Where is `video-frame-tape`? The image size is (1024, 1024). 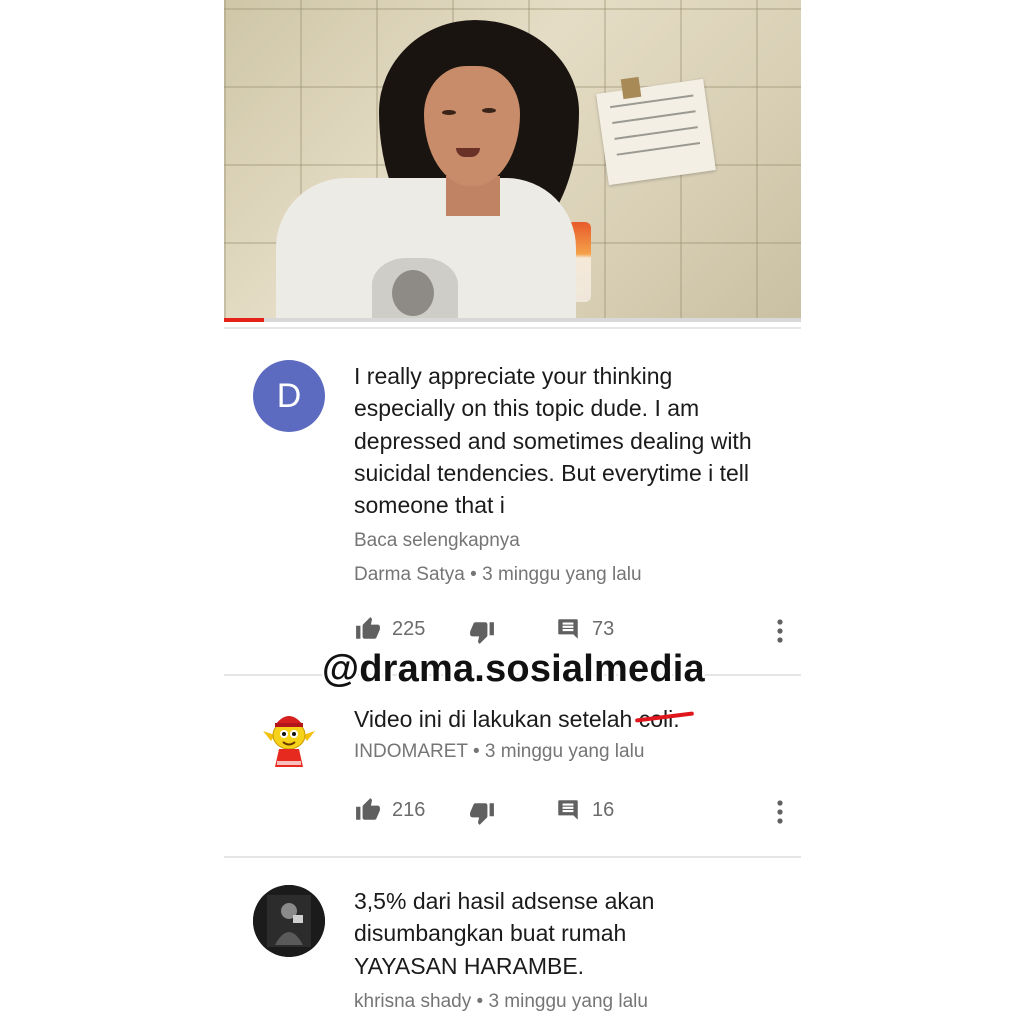
video-frame-tape is located at coordinates (631, 88).